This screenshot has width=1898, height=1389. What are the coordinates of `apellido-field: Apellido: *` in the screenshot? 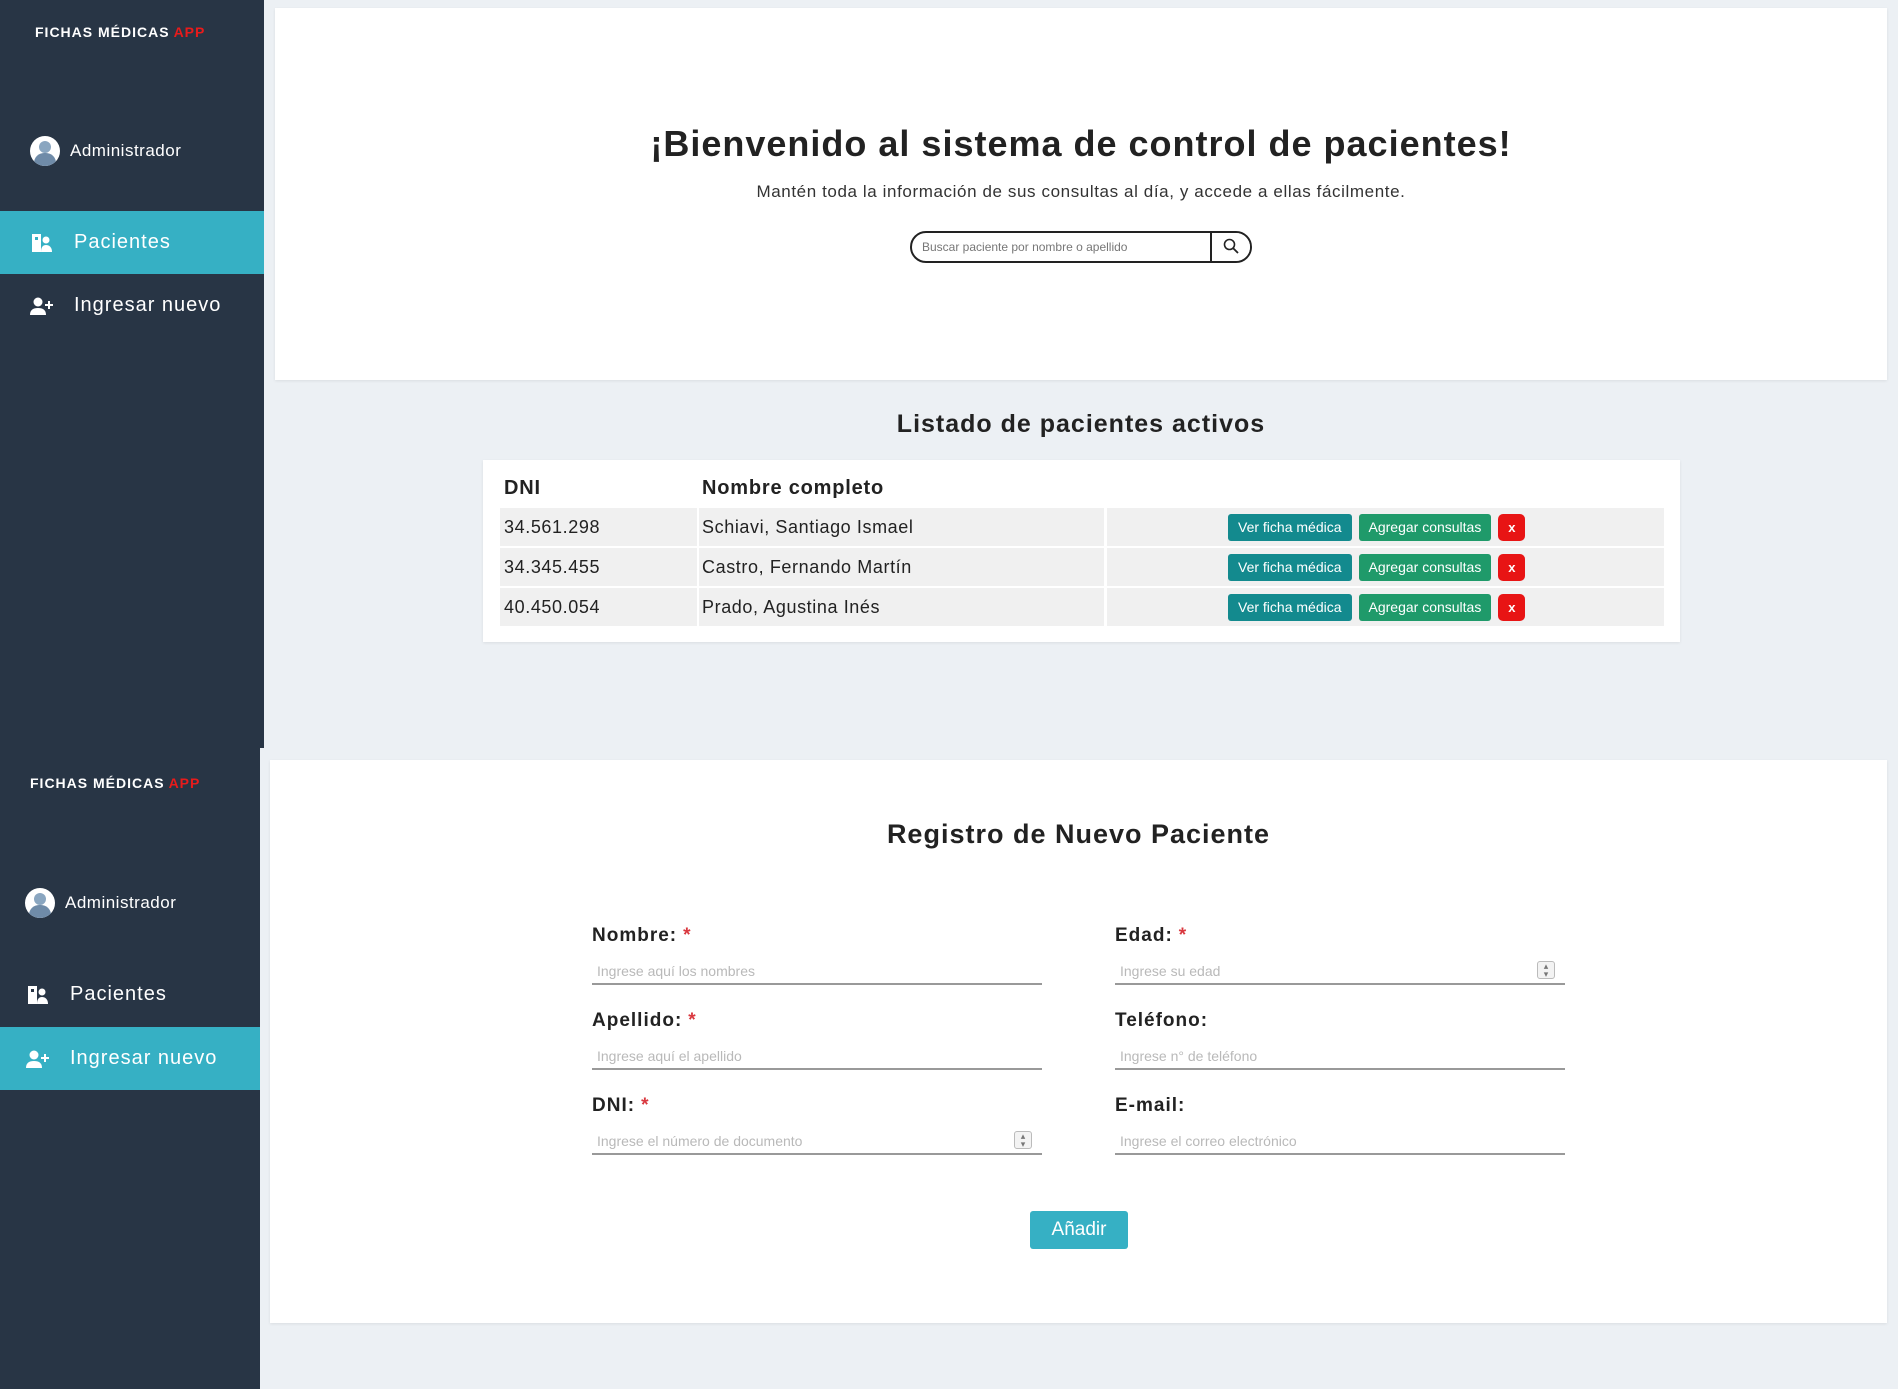 It's located at (817, 1040).